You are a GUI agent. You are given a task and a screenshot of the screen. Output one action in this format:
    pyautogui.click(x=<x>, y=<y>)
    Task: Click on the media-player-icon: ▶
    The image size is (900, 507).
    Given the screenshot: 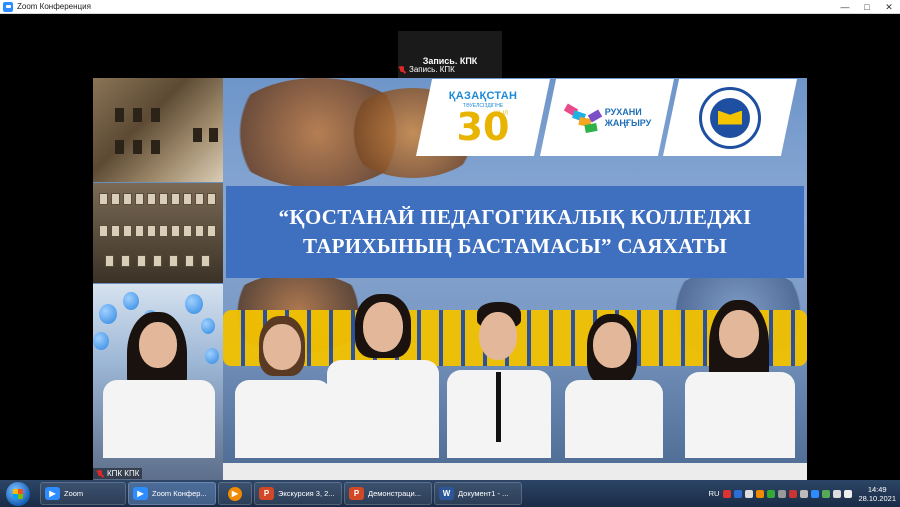 What is the action you would take?
    pyautogui.click(x=235, y=493)
    